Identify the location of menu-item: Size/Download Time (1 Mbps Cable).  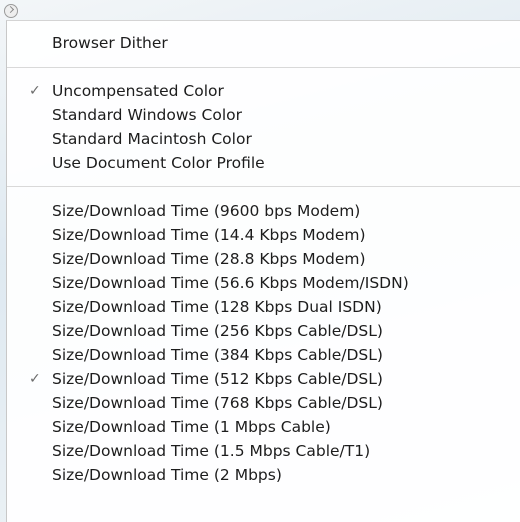
(263, 427).